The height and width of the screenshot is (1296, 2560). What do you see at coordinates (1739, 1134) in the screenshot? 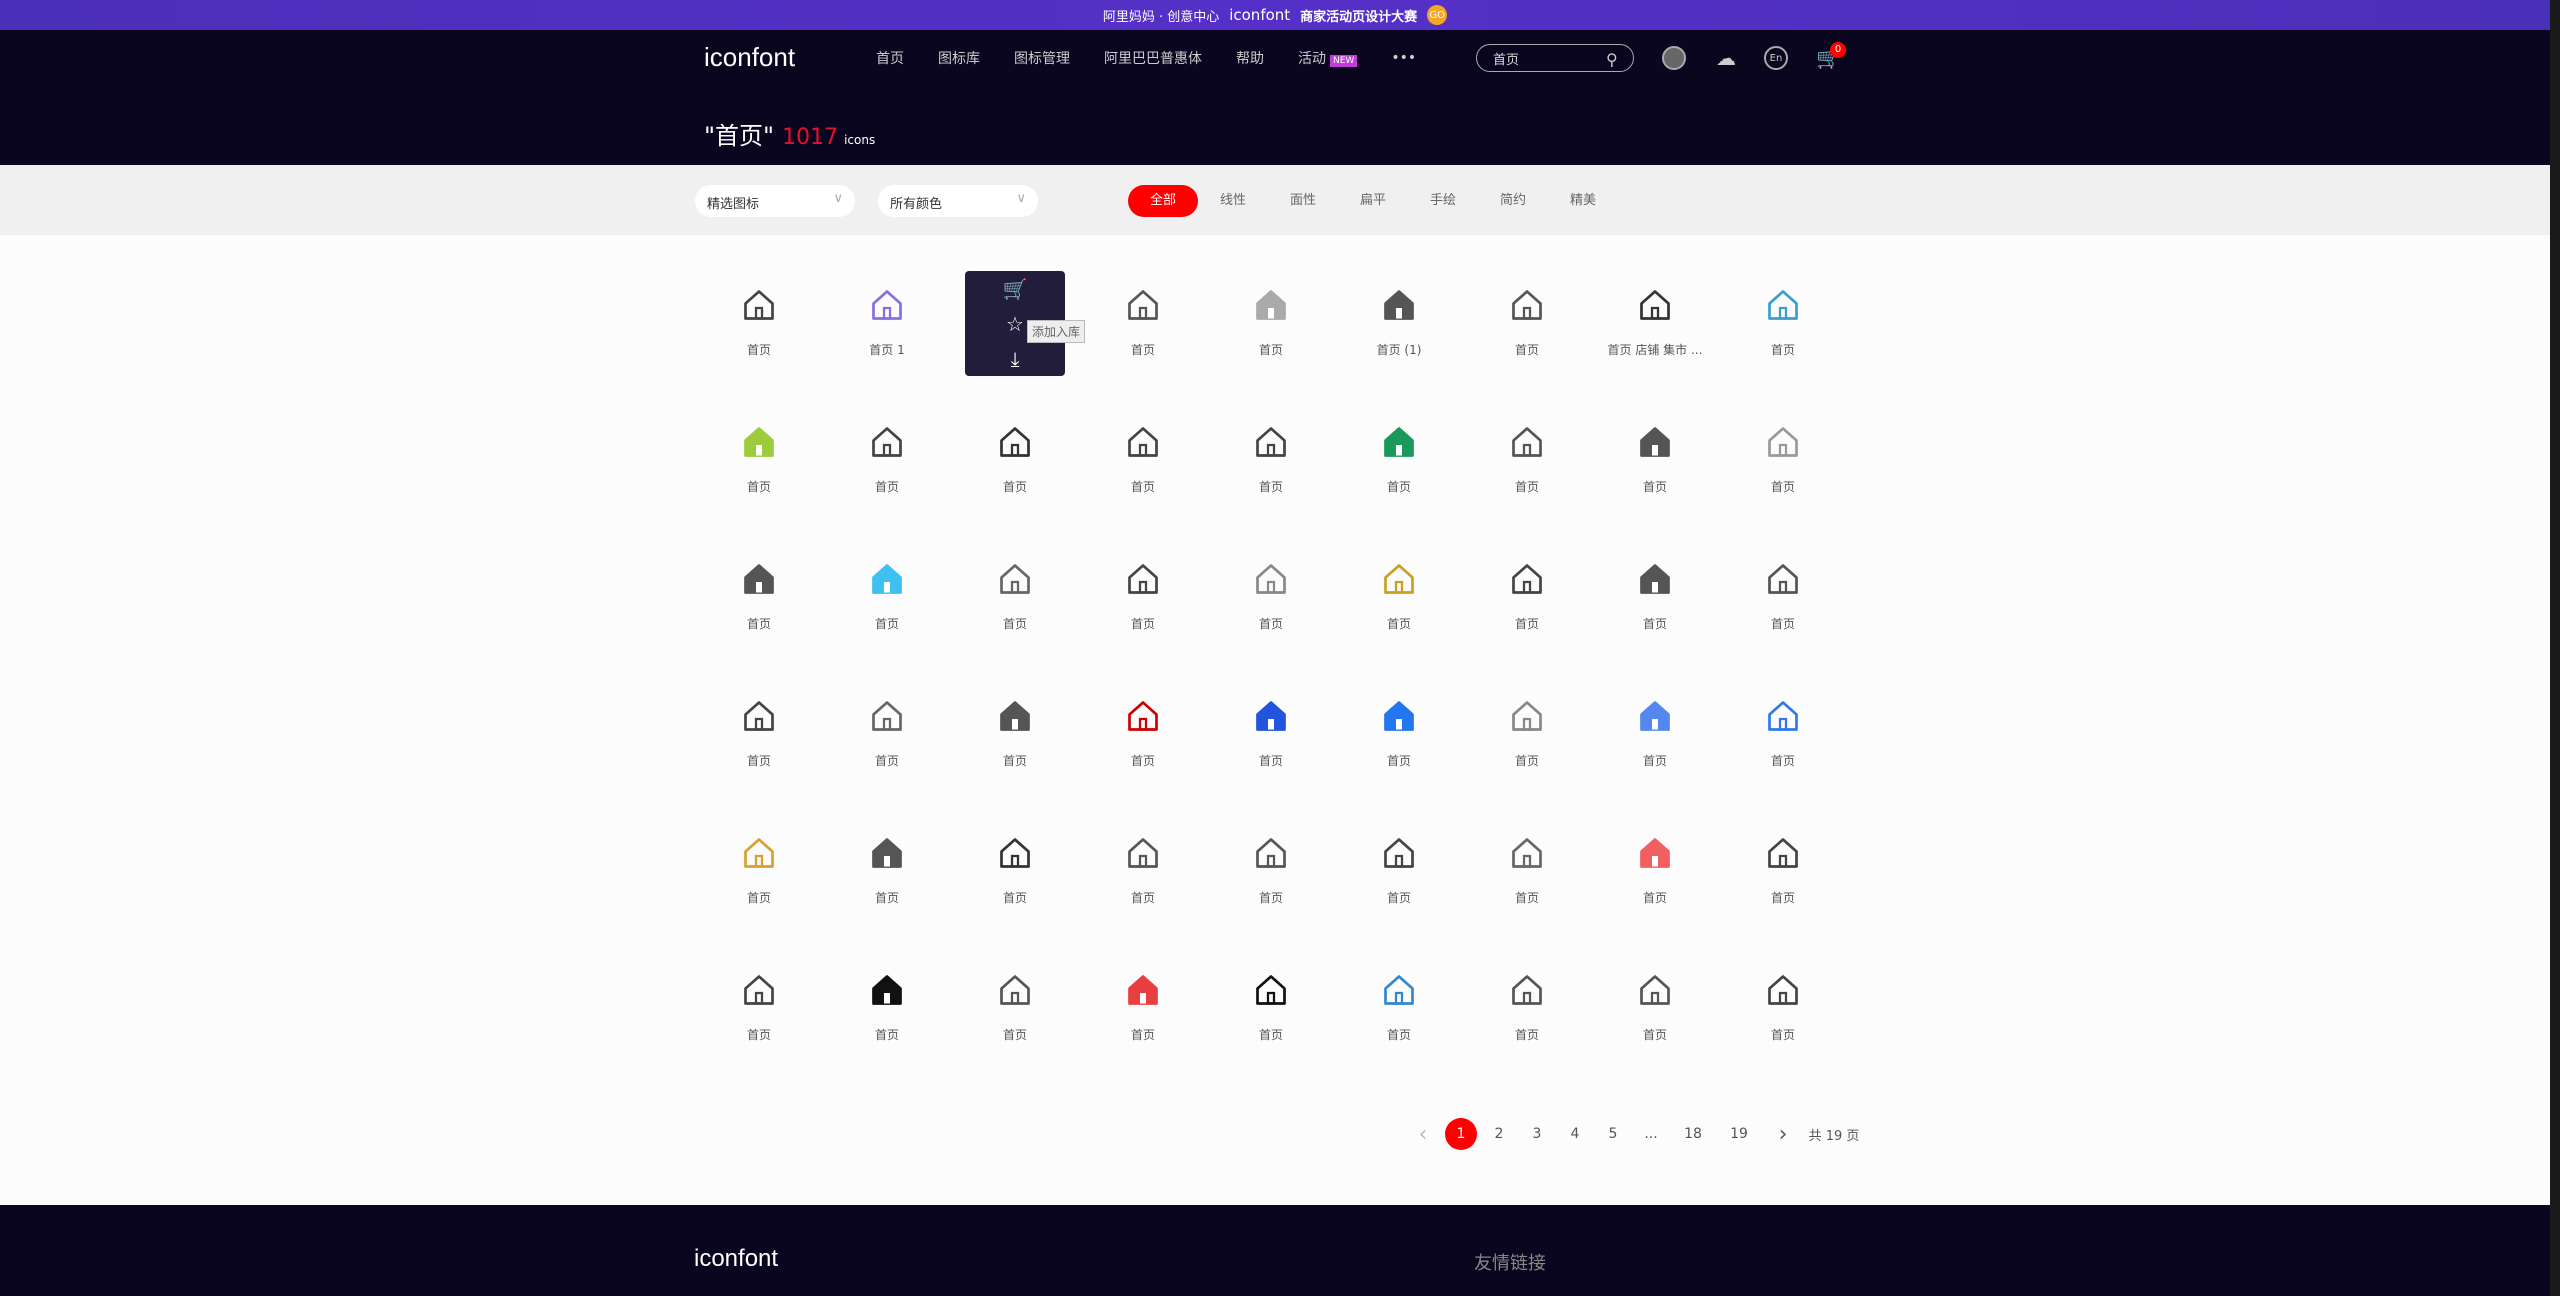
I see `page-19: 19` at bounding box center [1739, 1134].